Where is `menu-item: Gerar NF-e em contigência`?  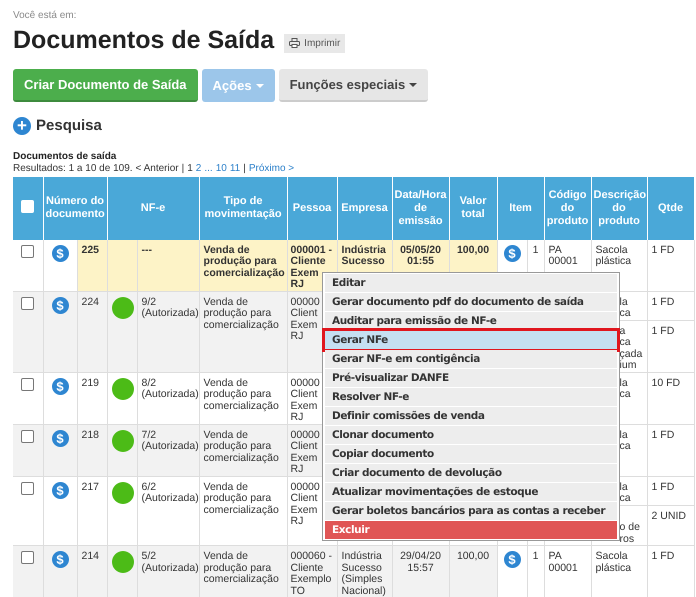
menu-item: Gerar NF-e em contigência is located at coordinates (471, 359).